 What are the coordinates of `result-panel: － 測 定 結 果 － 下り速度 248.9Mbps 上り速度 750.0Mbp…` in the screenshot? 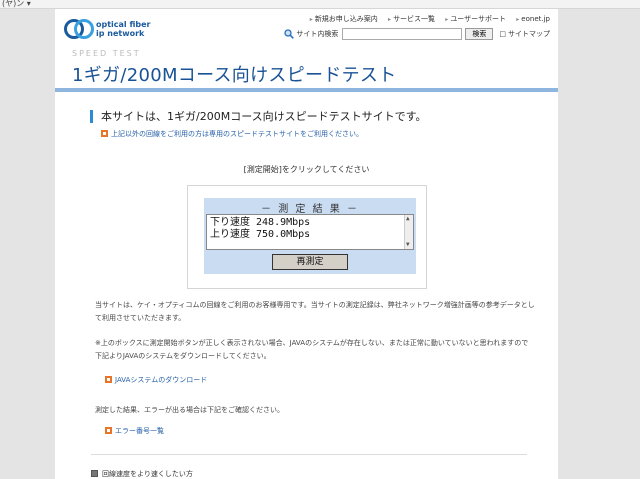 It's located at (310, 236).